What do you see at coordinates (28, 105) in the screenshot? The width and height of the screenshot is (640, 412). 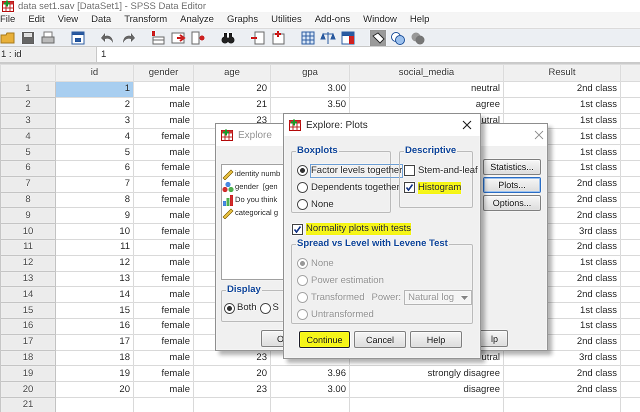 I see `row-number: 2` at bounding box center [28, 105].